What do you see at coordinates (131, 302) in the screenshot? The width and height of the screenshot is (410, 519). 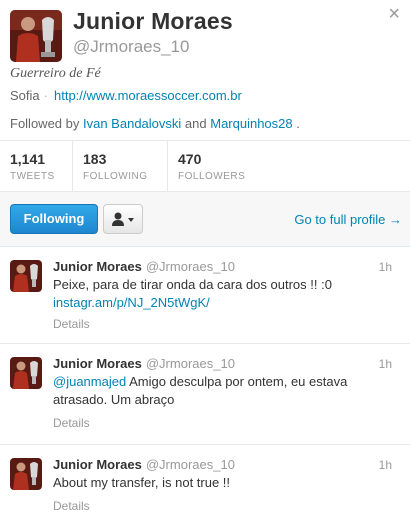 I see `tweet-link: instagr.am/p/NJ_2N5tWgK/` at bounding box center [131, 302].